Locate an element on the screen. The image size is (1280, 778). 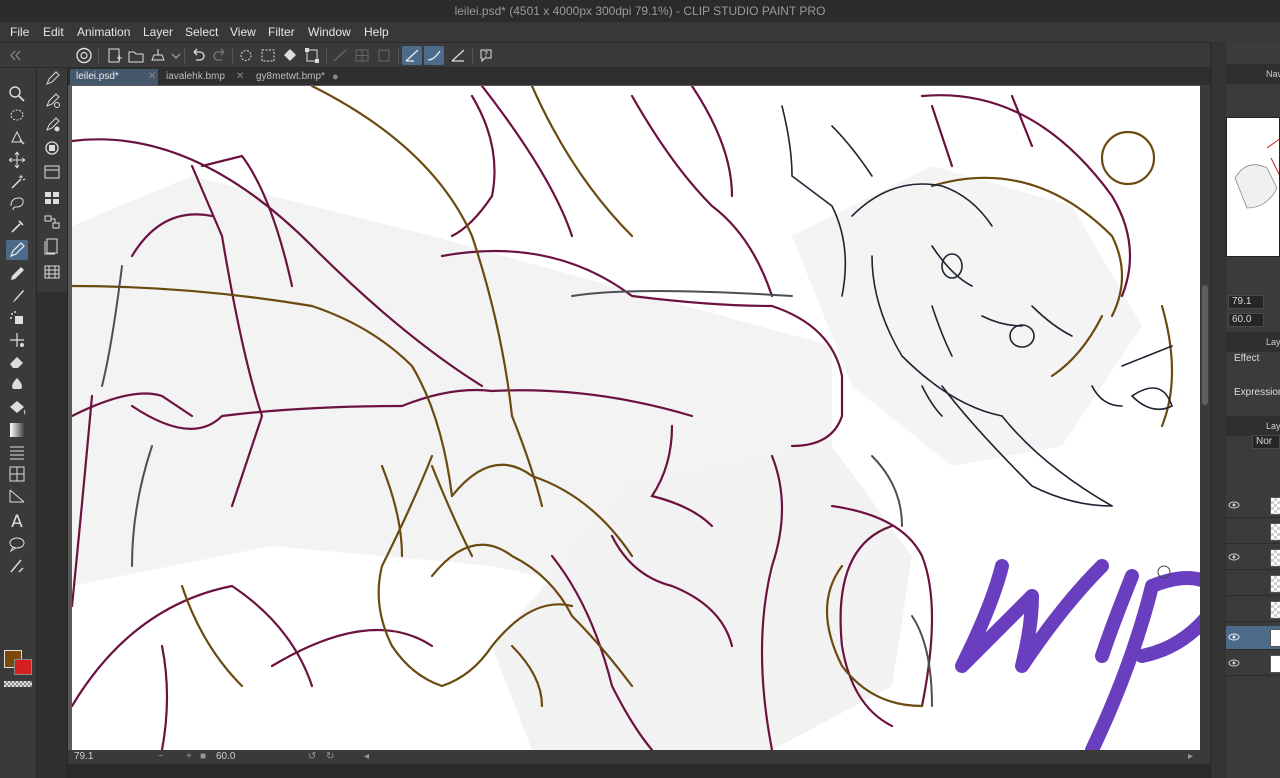
layer-panel-icon is located at coordinates (52, 172).